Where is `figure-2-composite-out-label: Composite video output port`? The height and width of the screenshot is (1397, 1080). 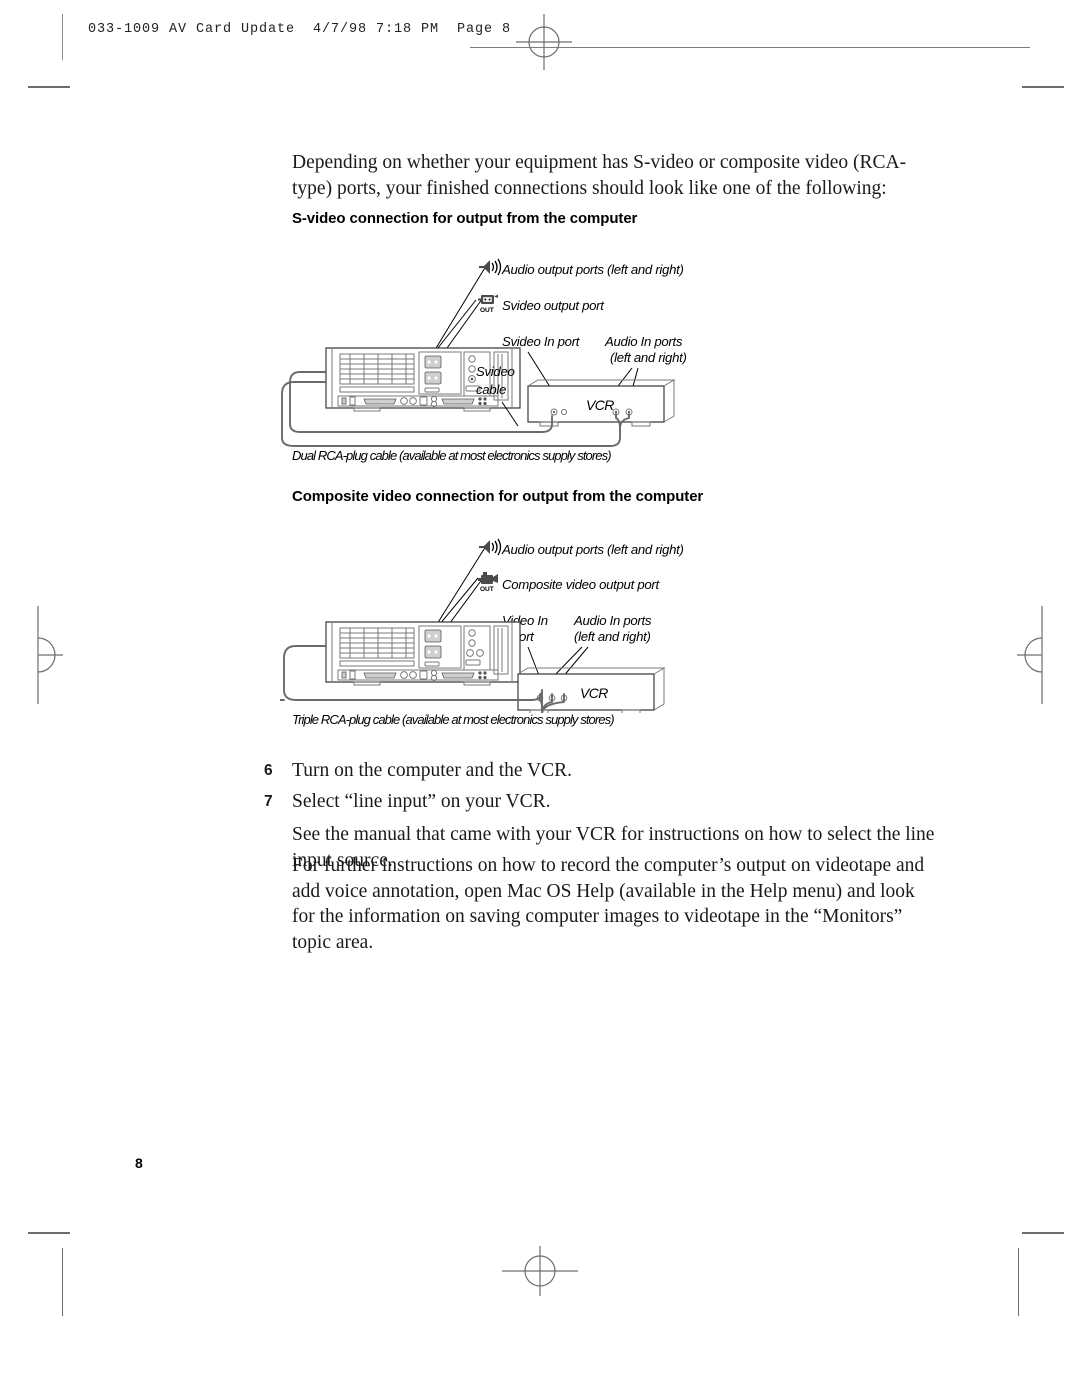 figure-2-composite-out-label: Composite video output port is located at coordinates (581, 584).